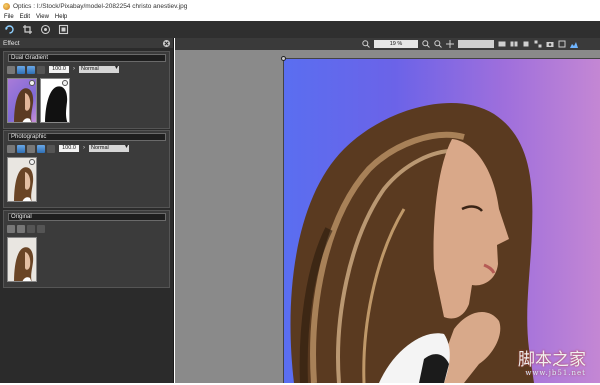 This screenshot has width=600, height=385. What do you see at coordinates (283, 58) in the screenshot?
I see `crop-handle` at bounding box center [283, 58].